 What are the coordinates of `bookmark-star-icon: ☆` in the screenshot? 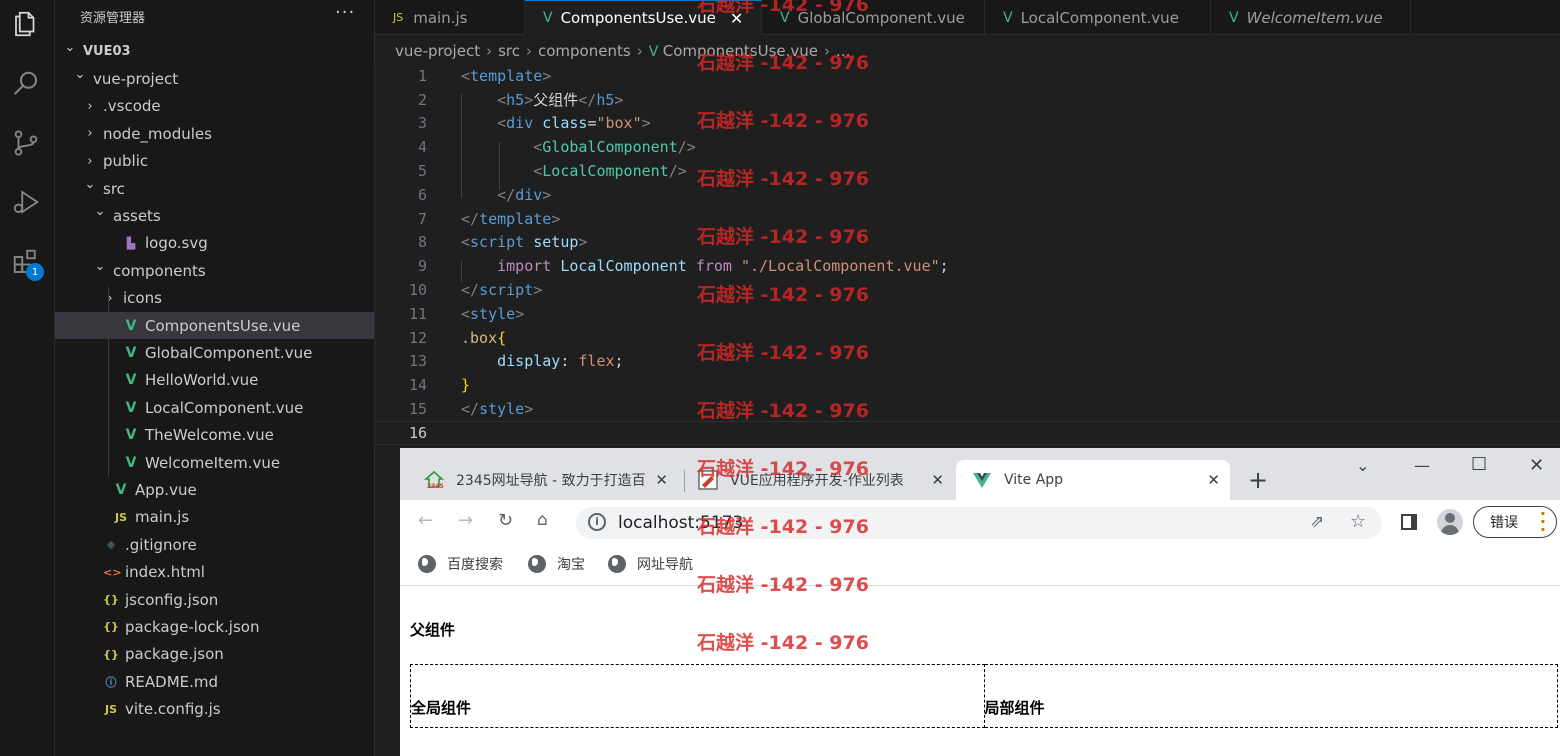 It's located at (1358, 521).